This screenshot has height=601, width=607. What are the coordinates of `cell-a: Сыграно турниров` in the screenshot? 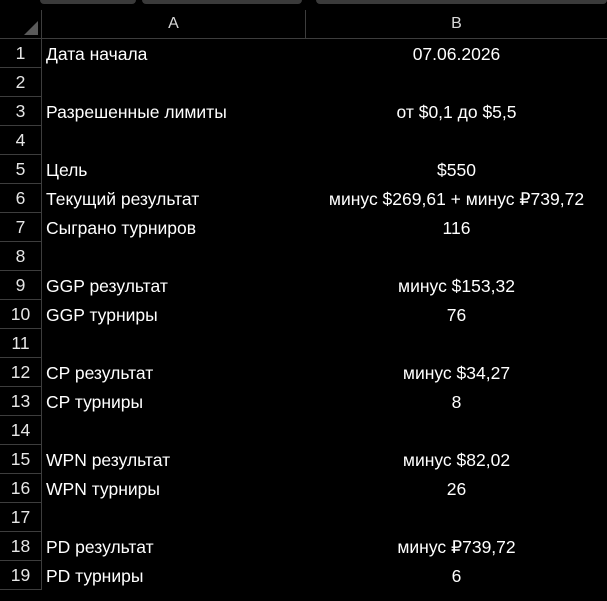 It's located at (174, 227).